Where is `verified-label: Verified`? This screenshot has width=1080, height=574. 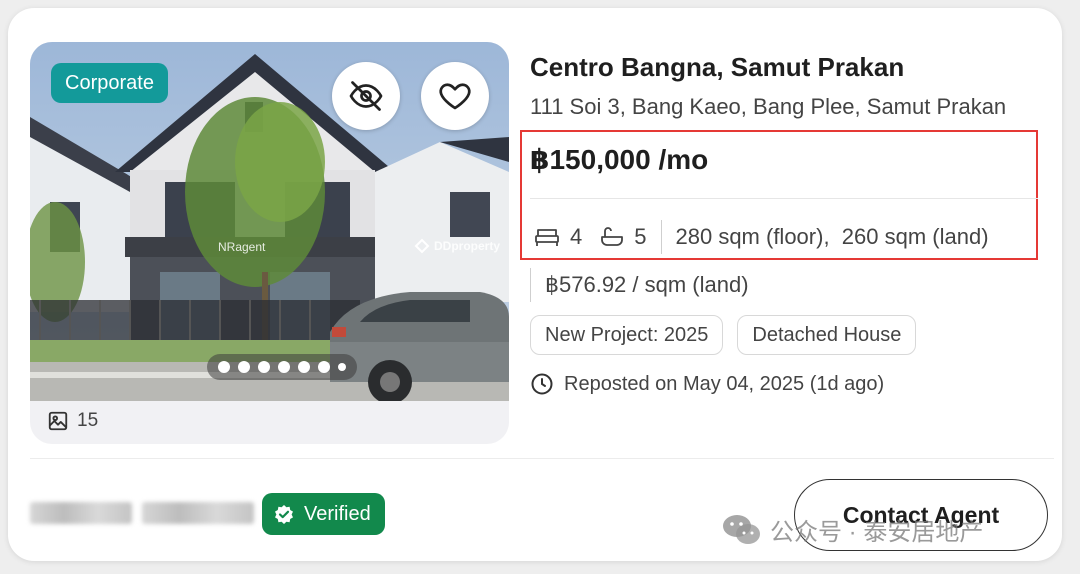 verified-label: Verified is located at coordinates (337, 513).